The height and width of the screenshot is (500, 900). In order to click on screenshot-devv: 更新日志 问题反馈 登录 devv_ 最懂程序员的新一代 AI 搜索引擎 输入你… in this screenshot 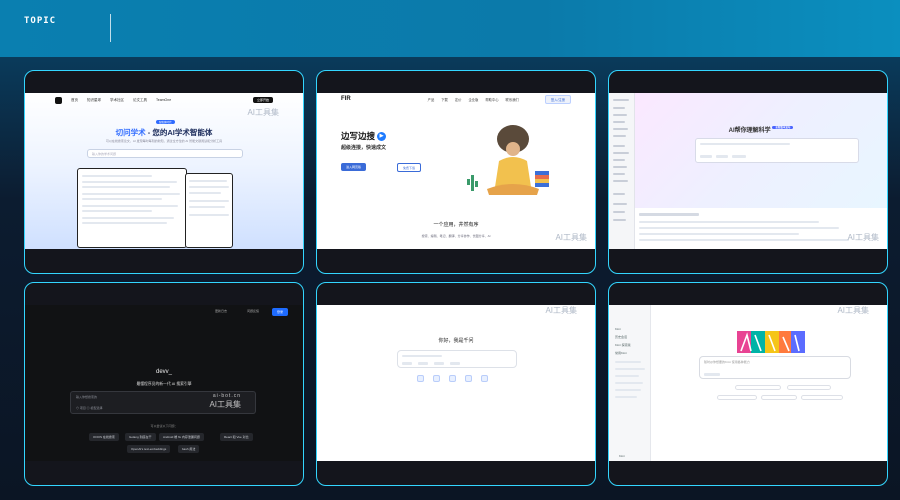, I will do `click(164, 383)`.